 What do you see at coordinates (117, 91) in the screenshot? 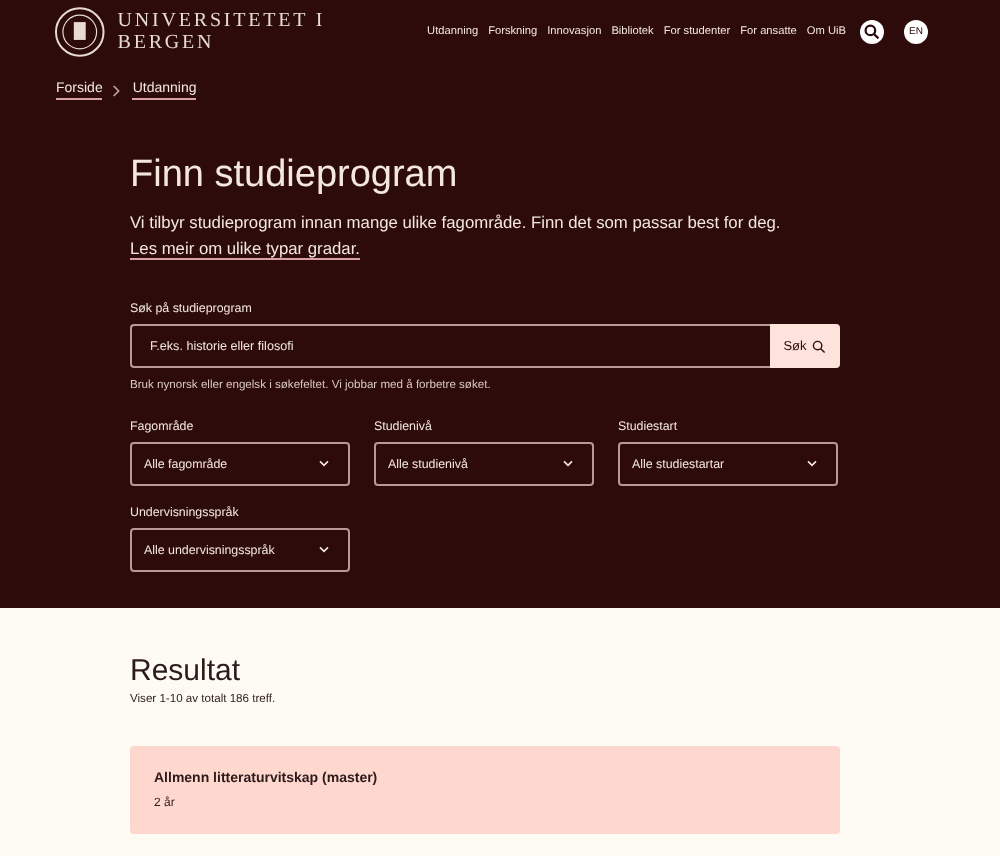
I see `chevron-right-icon` at bounding box center [117, 91].